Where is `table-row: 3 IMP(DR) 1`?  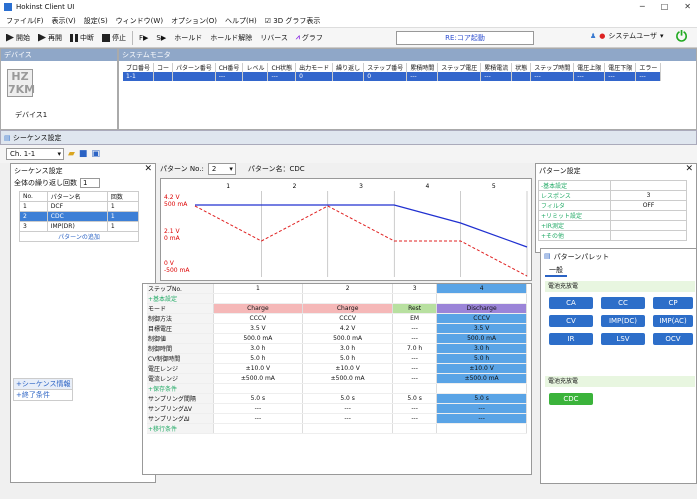 table-row: 3 IMP(DR) 1 is located at coordinates (79, 226).